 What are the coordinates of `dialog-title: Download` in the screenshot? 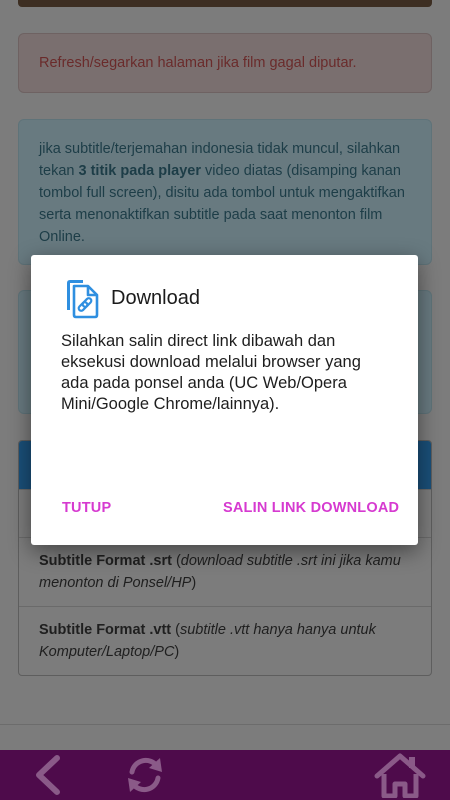 It's located at (155, 297).